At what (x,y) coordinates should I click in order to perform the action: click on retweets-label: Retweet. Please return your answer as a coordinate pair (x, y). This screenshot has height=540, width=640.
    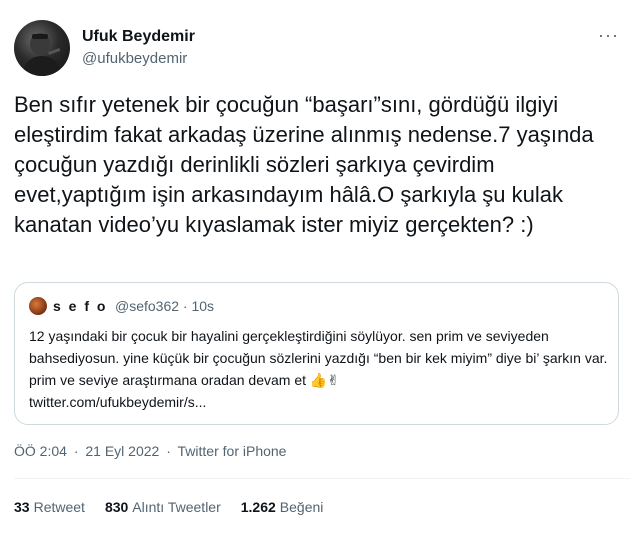
    Looking at the image, I should click on (59, 507).